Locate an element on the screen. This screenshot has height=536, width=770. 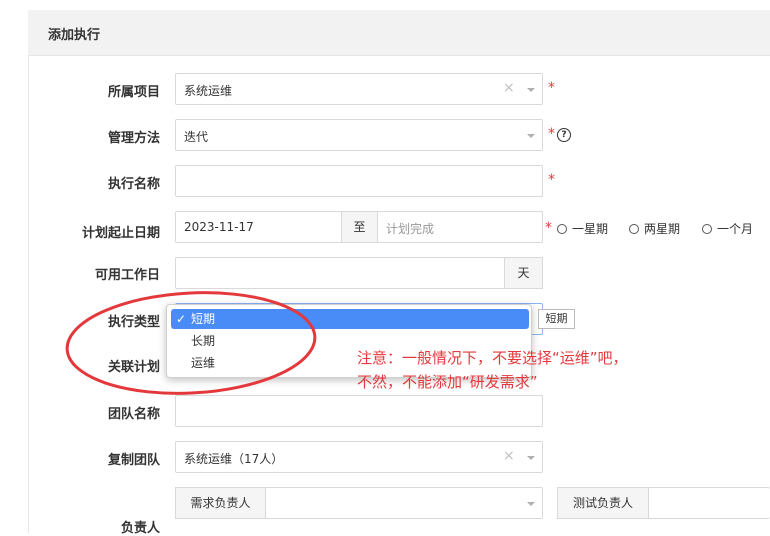
annotation-note: 注意：一般情况下，不要选择“运维”吧， 不然，不能添加“研发需求” is located at coordinates (492, 370).